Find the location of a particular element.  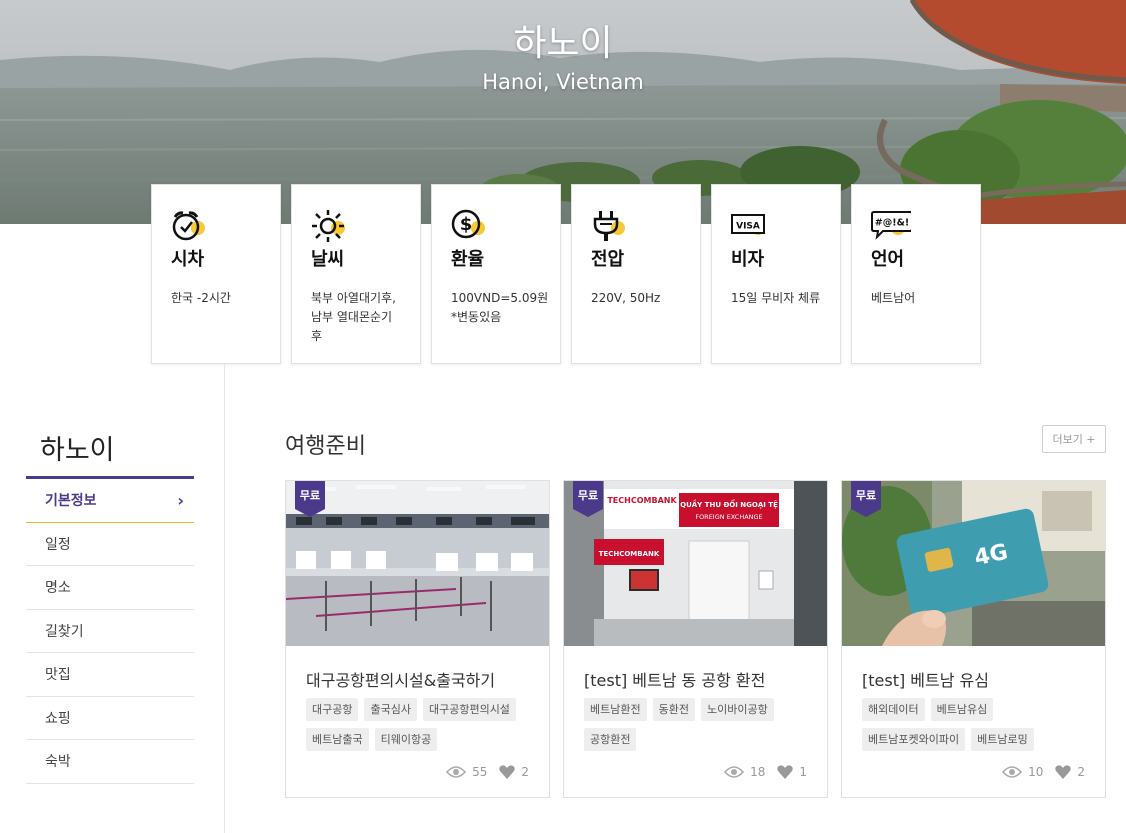

card-stats: 10 2 is located at coordinates (1043, 772).